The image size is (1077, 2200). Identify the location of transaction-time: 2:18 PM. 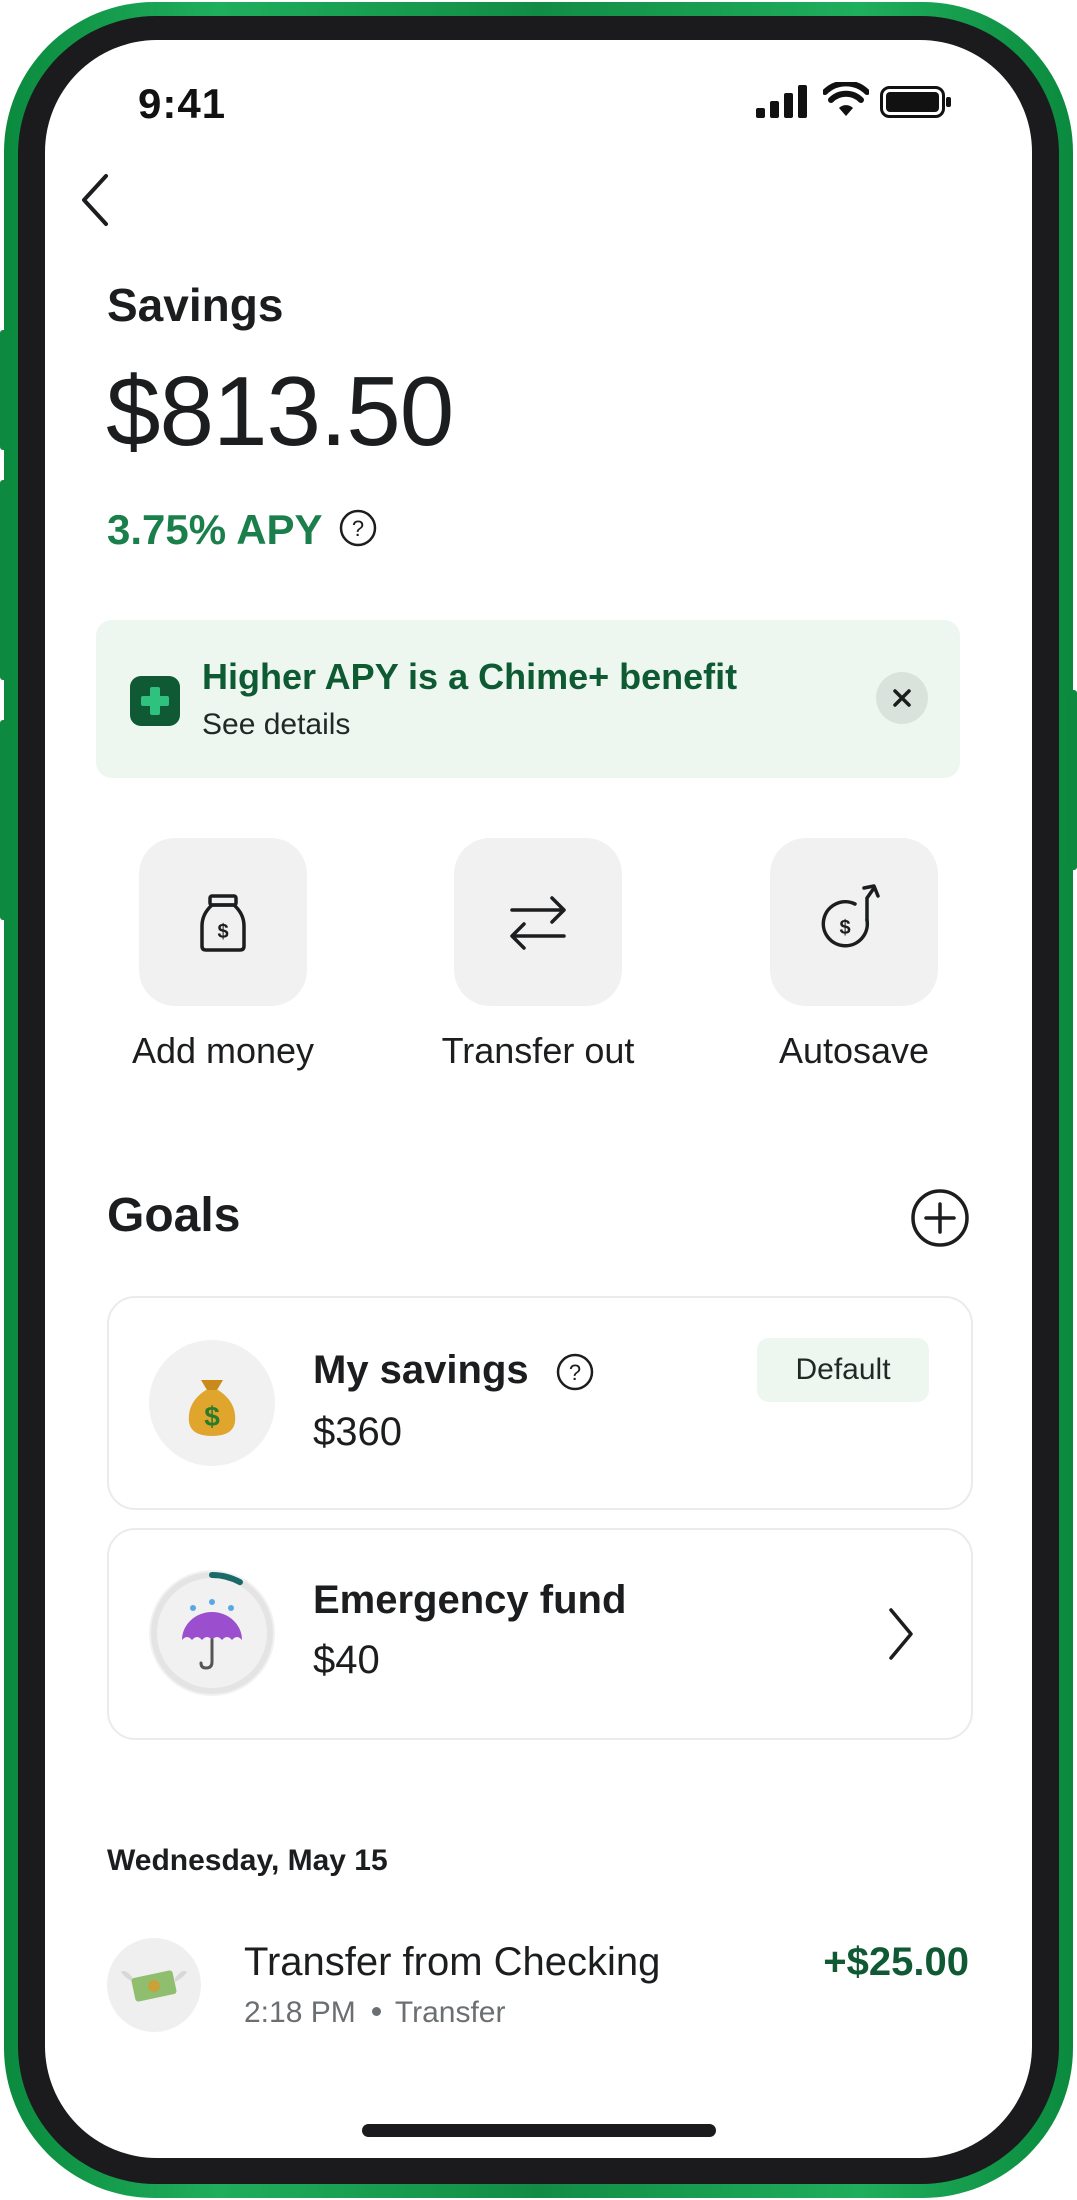
(300, 2012).